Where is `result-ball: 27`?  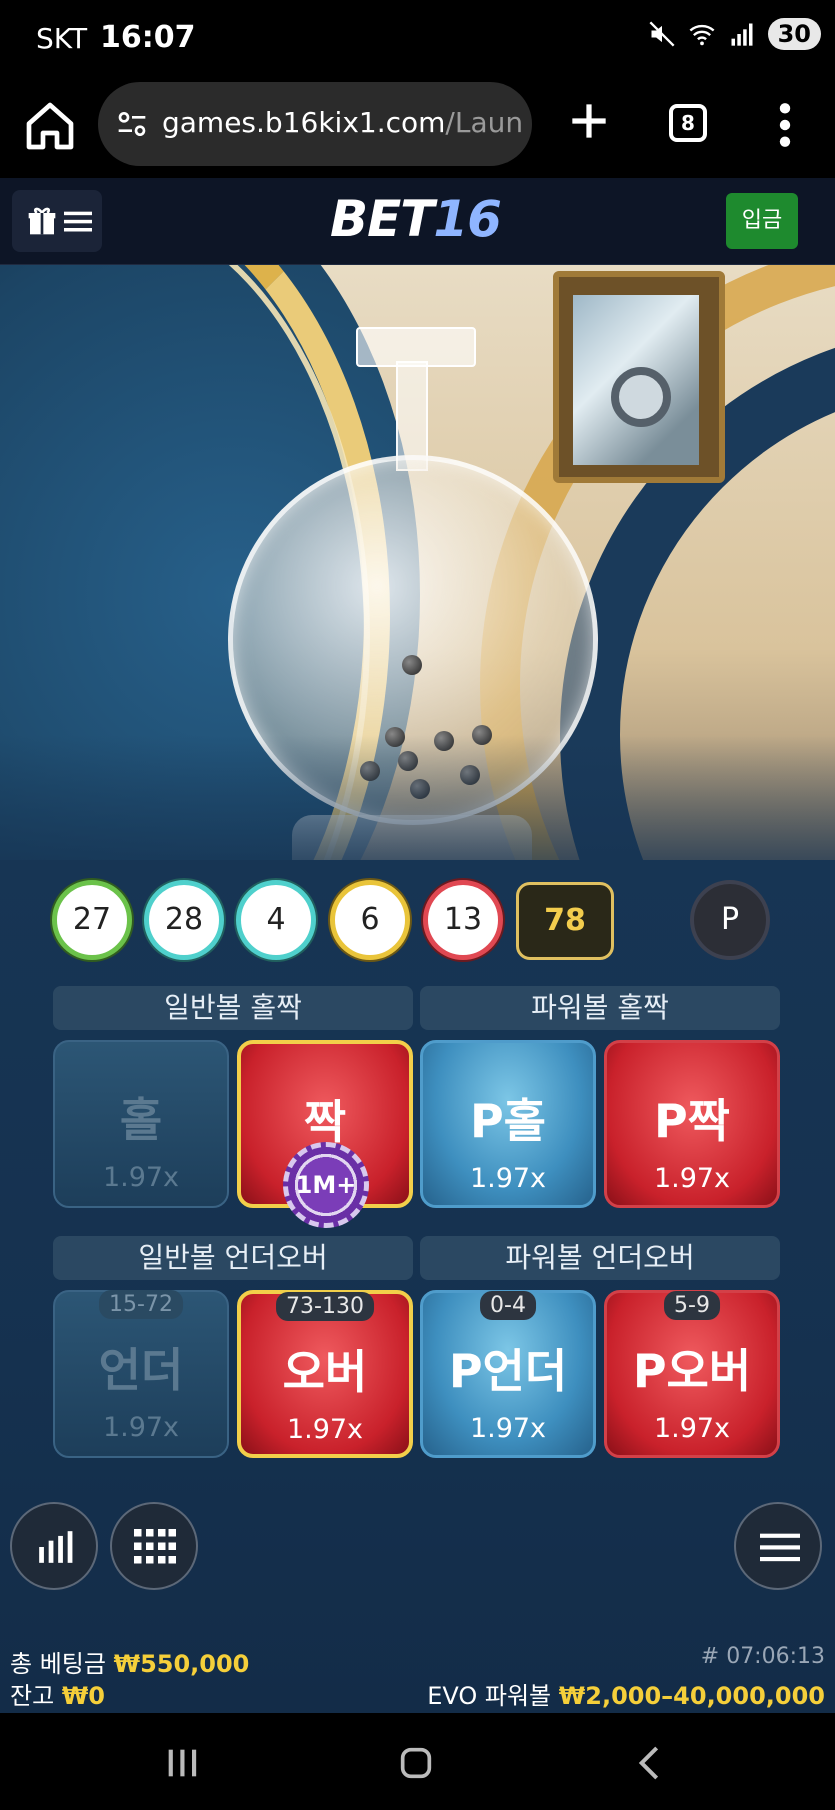 result-ball: 27 is located at coordinates (92, 920).